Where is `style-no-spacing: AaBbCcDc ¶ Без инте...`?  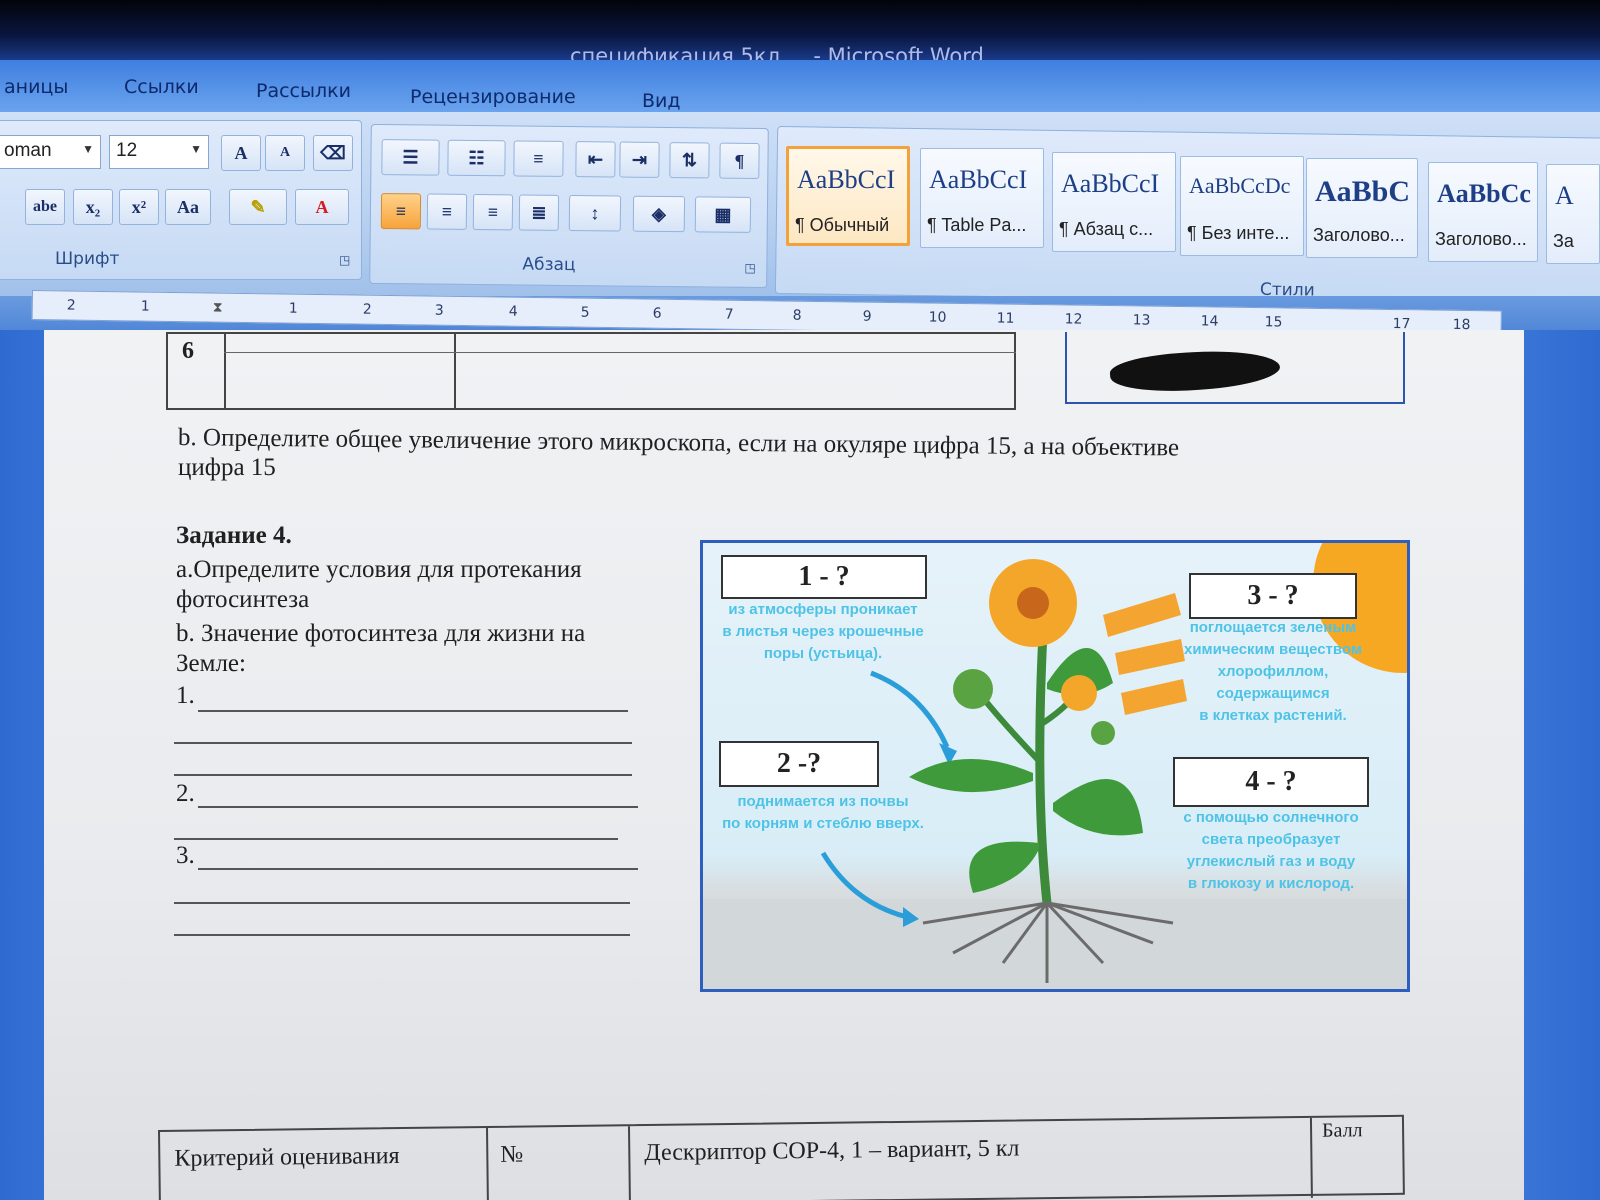
style-no-spacing: AaBbCcDc ¶ Без инте... is located at coordinates (1242, 206).